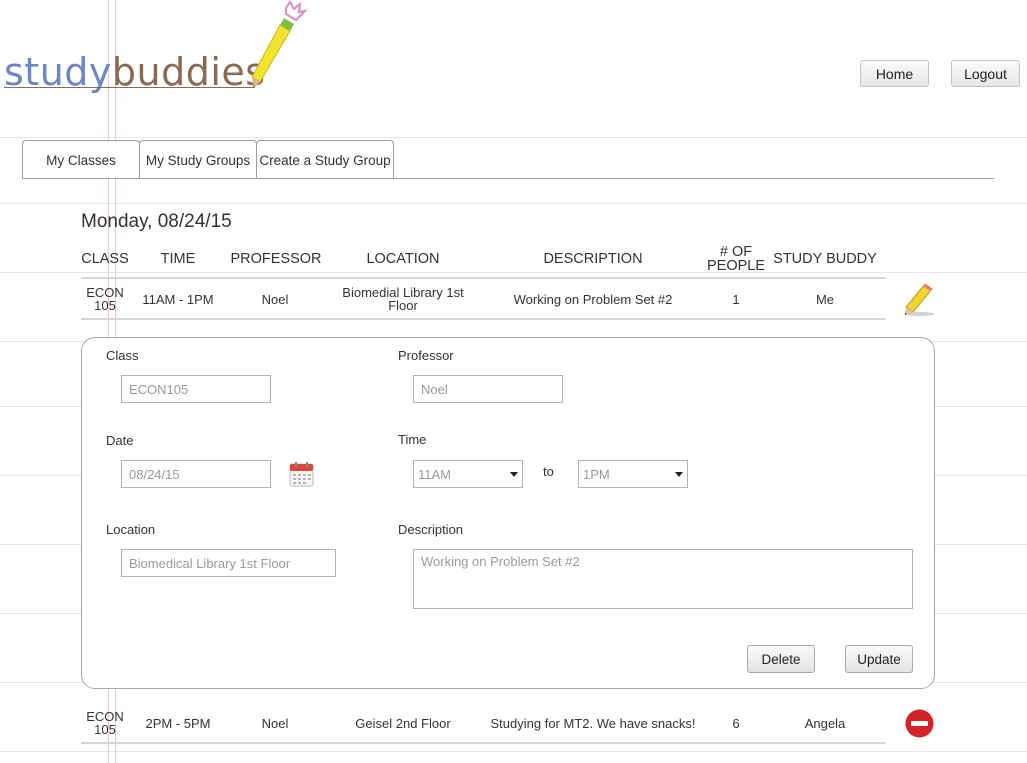 This screenshot has height=763, width=1027. I want to click on header-class: CLASS, so click(105, 259).